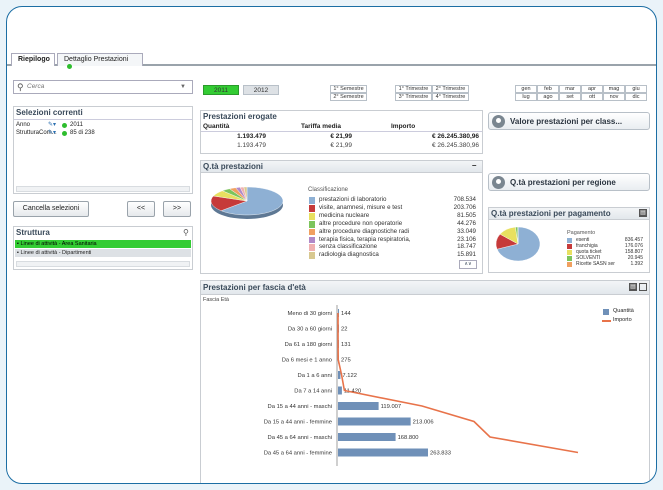  What do you see at coordinates (587, 246) in the screenshot?
I see `legend-label: franchigia` at bounding box center [587, 246].